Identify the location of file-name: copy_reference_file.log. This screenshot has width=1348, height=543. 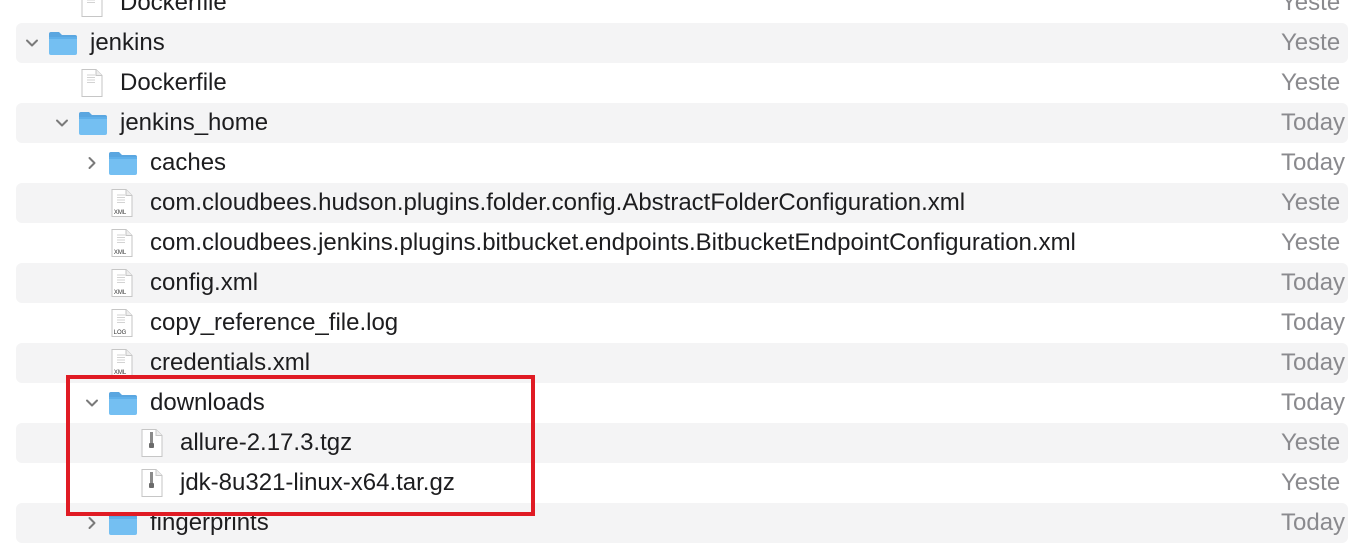
(274, 322).